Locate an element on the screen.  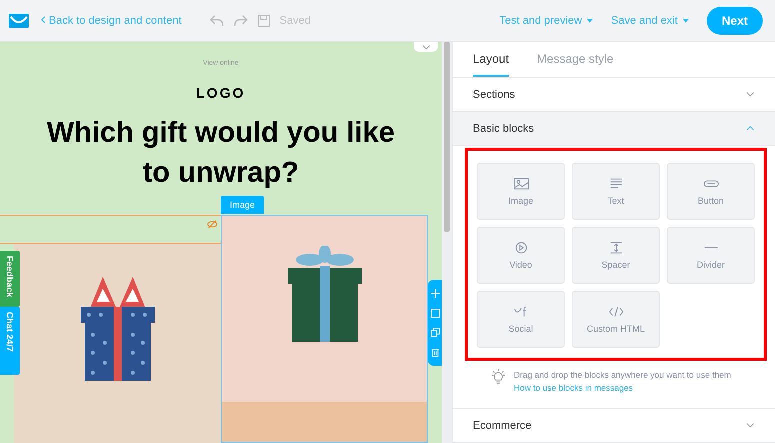
back-link: Back to design and content is located at coordinates (111, 20).